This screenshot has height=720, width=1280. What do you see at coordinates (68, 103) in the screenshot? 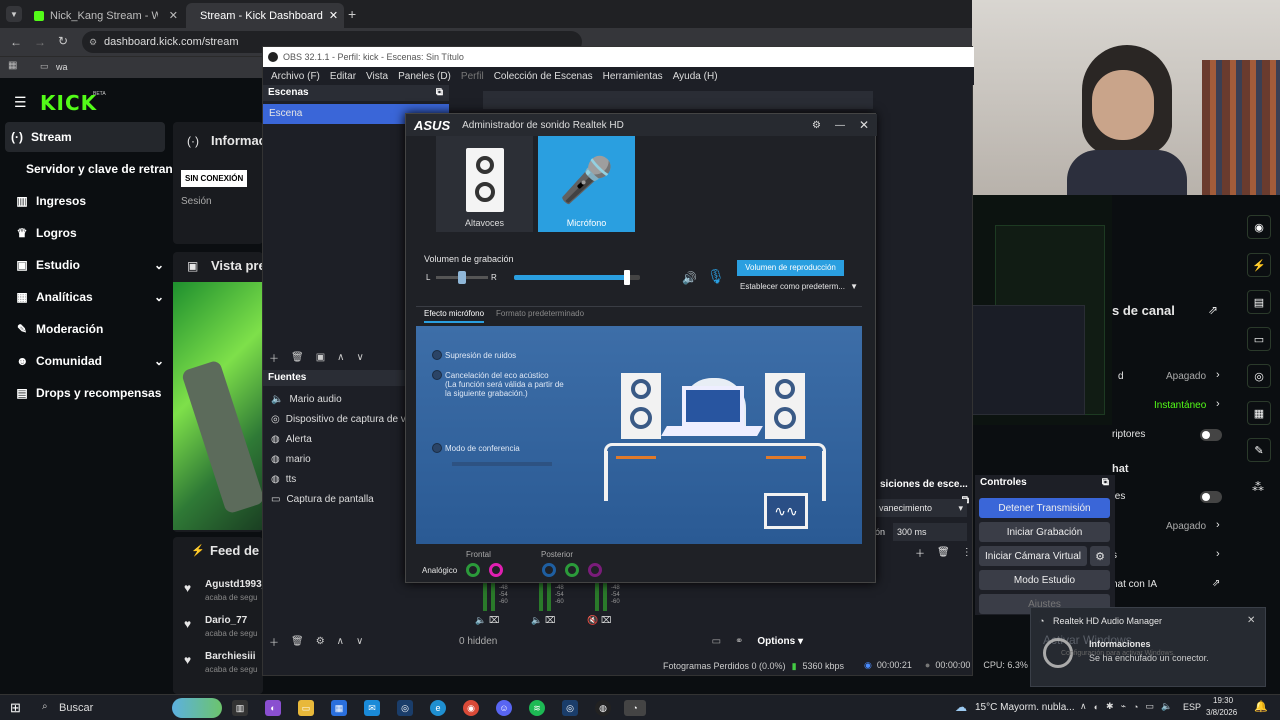
I see `kick-logo: KICK` at bounding box center [68, 103].